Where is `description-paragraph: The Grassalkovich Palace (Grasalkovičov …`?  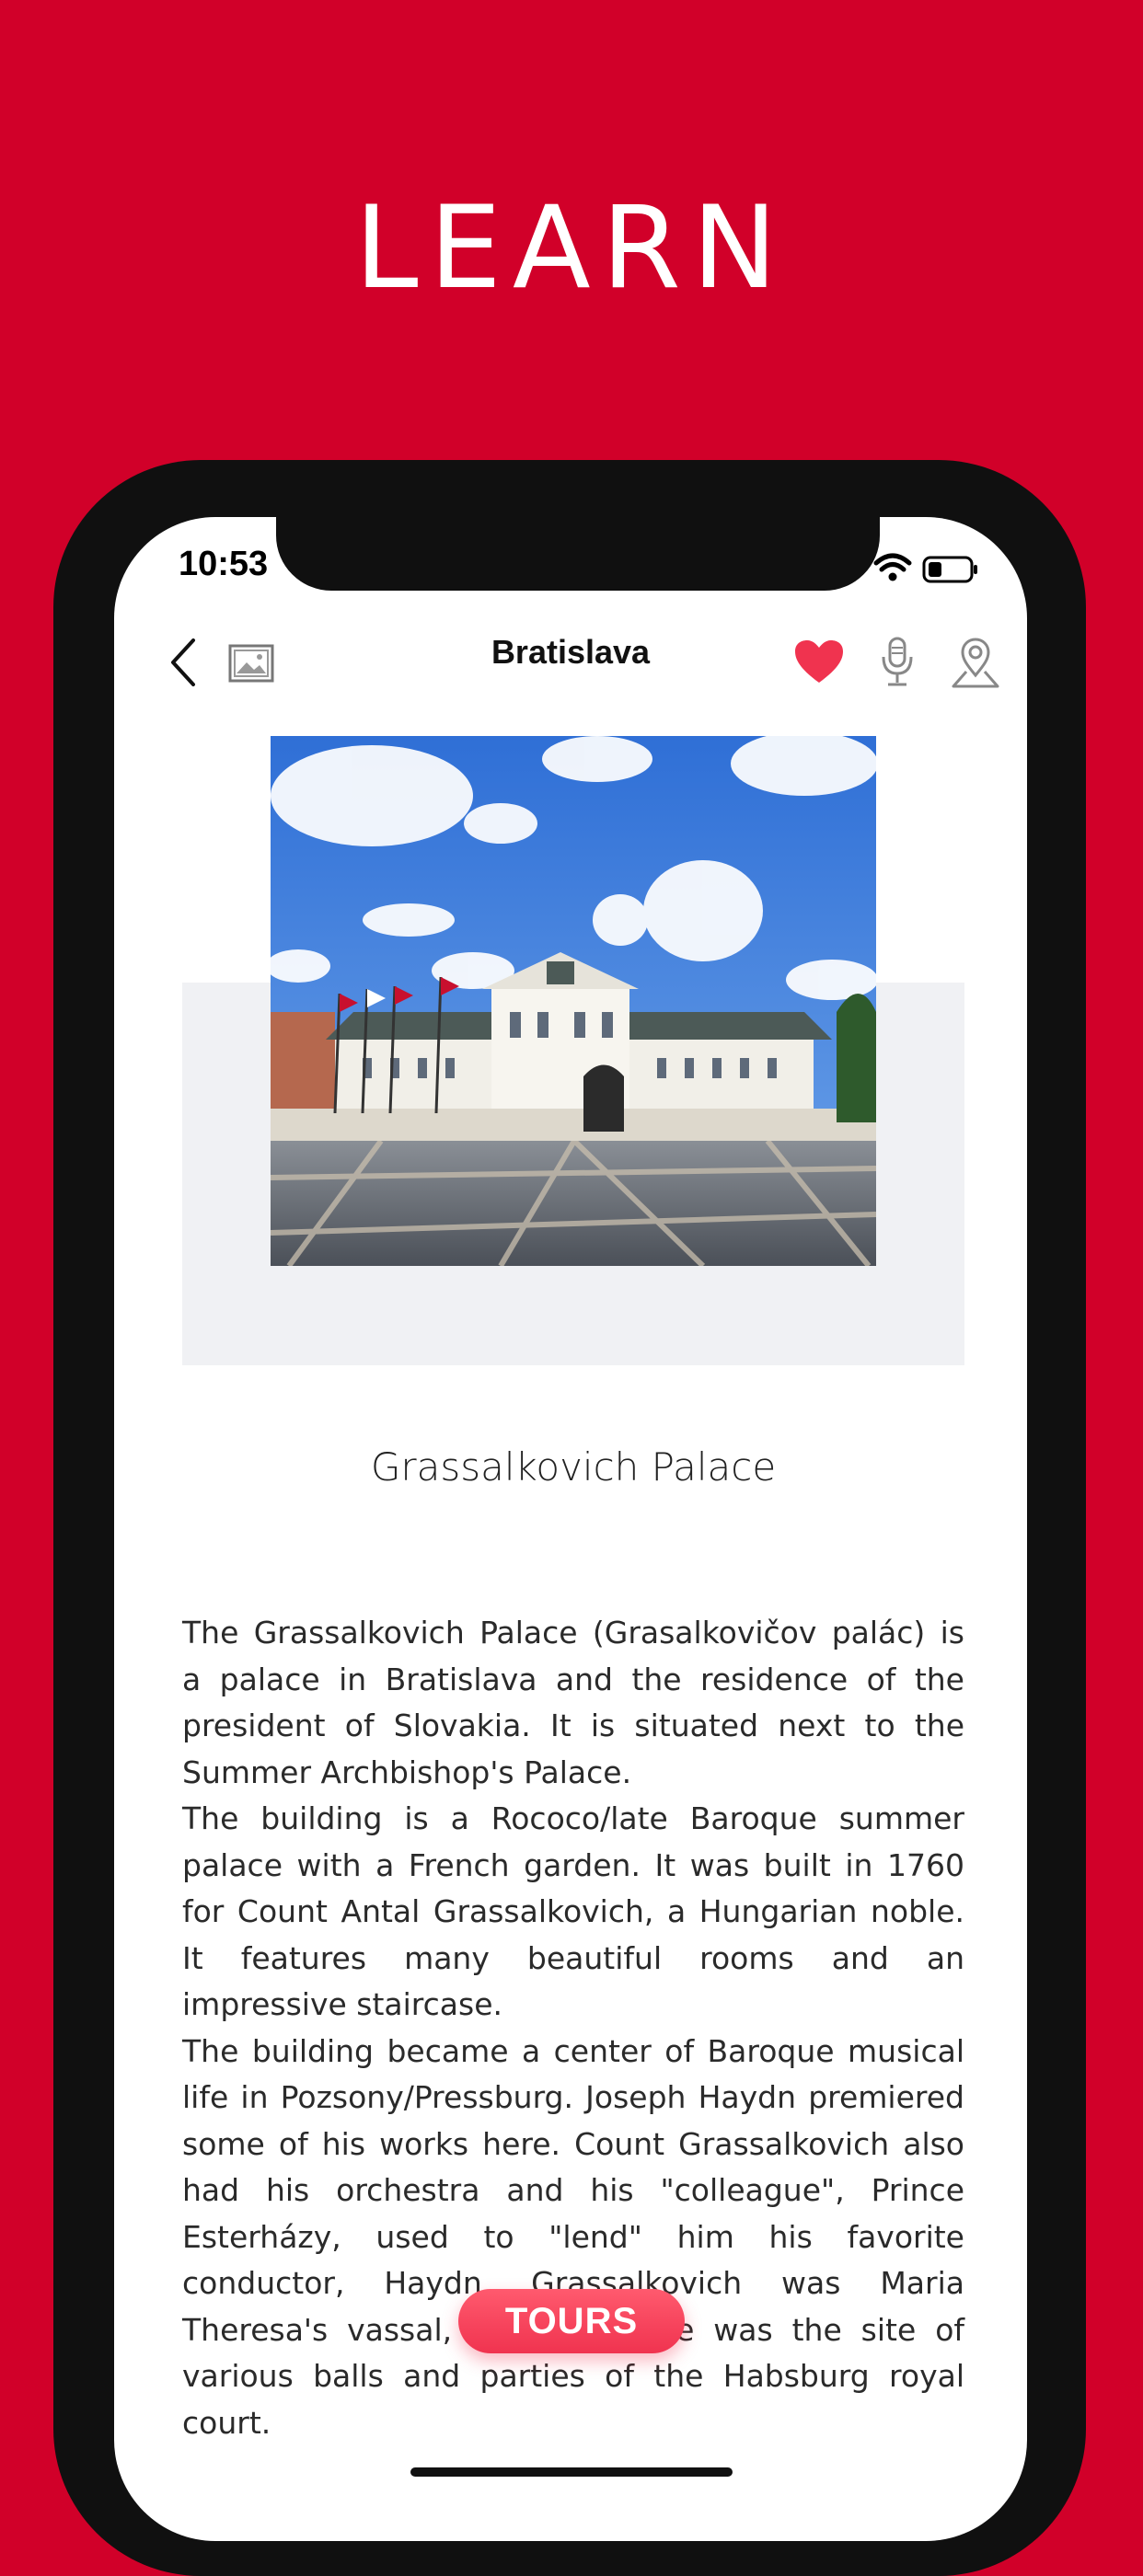 description-paragraph: The Grassalkovich Palace (Grasalkovičov … is located at coordinates (573, 1702).